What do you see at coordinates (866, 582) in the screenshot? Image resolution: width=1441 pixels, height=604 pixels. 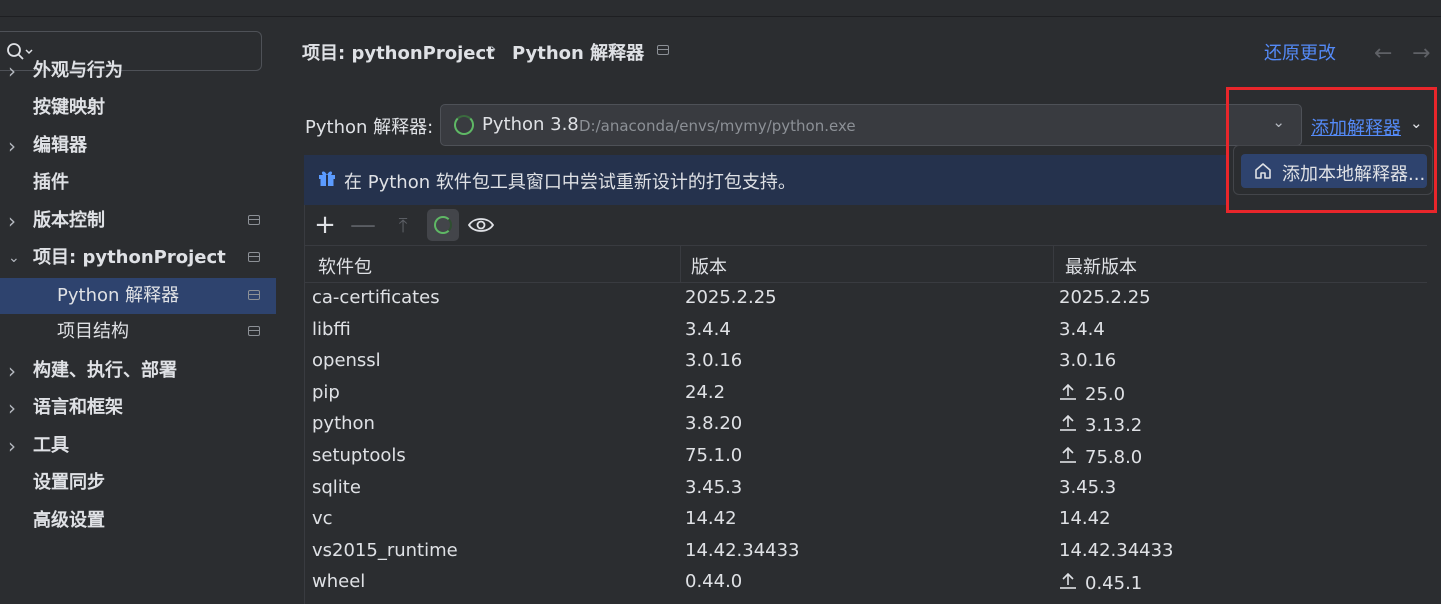 I see `table-row: wheel 0.44.0 0.45.1` at bounding box center [866, 582].